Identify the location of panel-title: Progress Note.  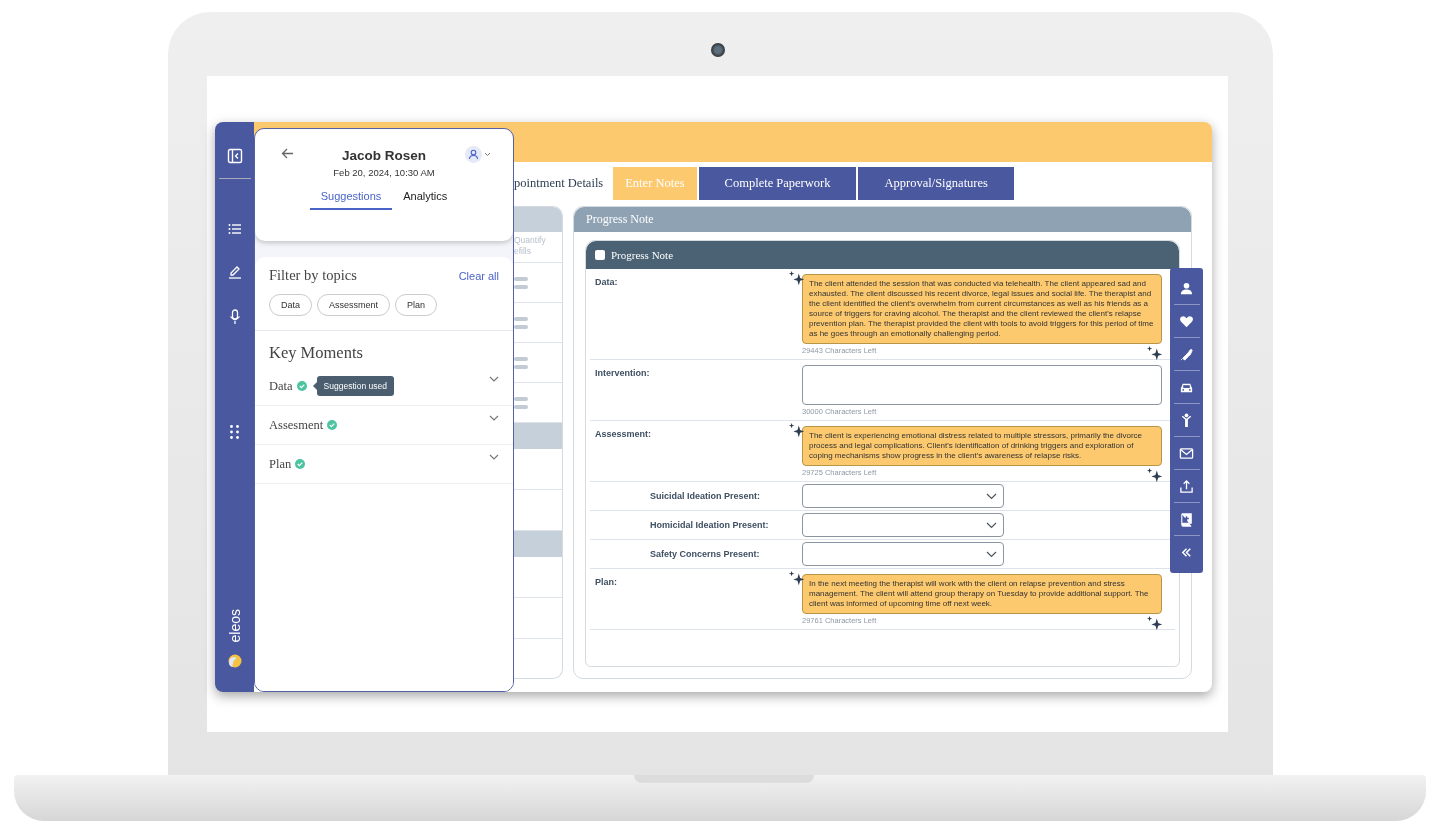
(620, 219).